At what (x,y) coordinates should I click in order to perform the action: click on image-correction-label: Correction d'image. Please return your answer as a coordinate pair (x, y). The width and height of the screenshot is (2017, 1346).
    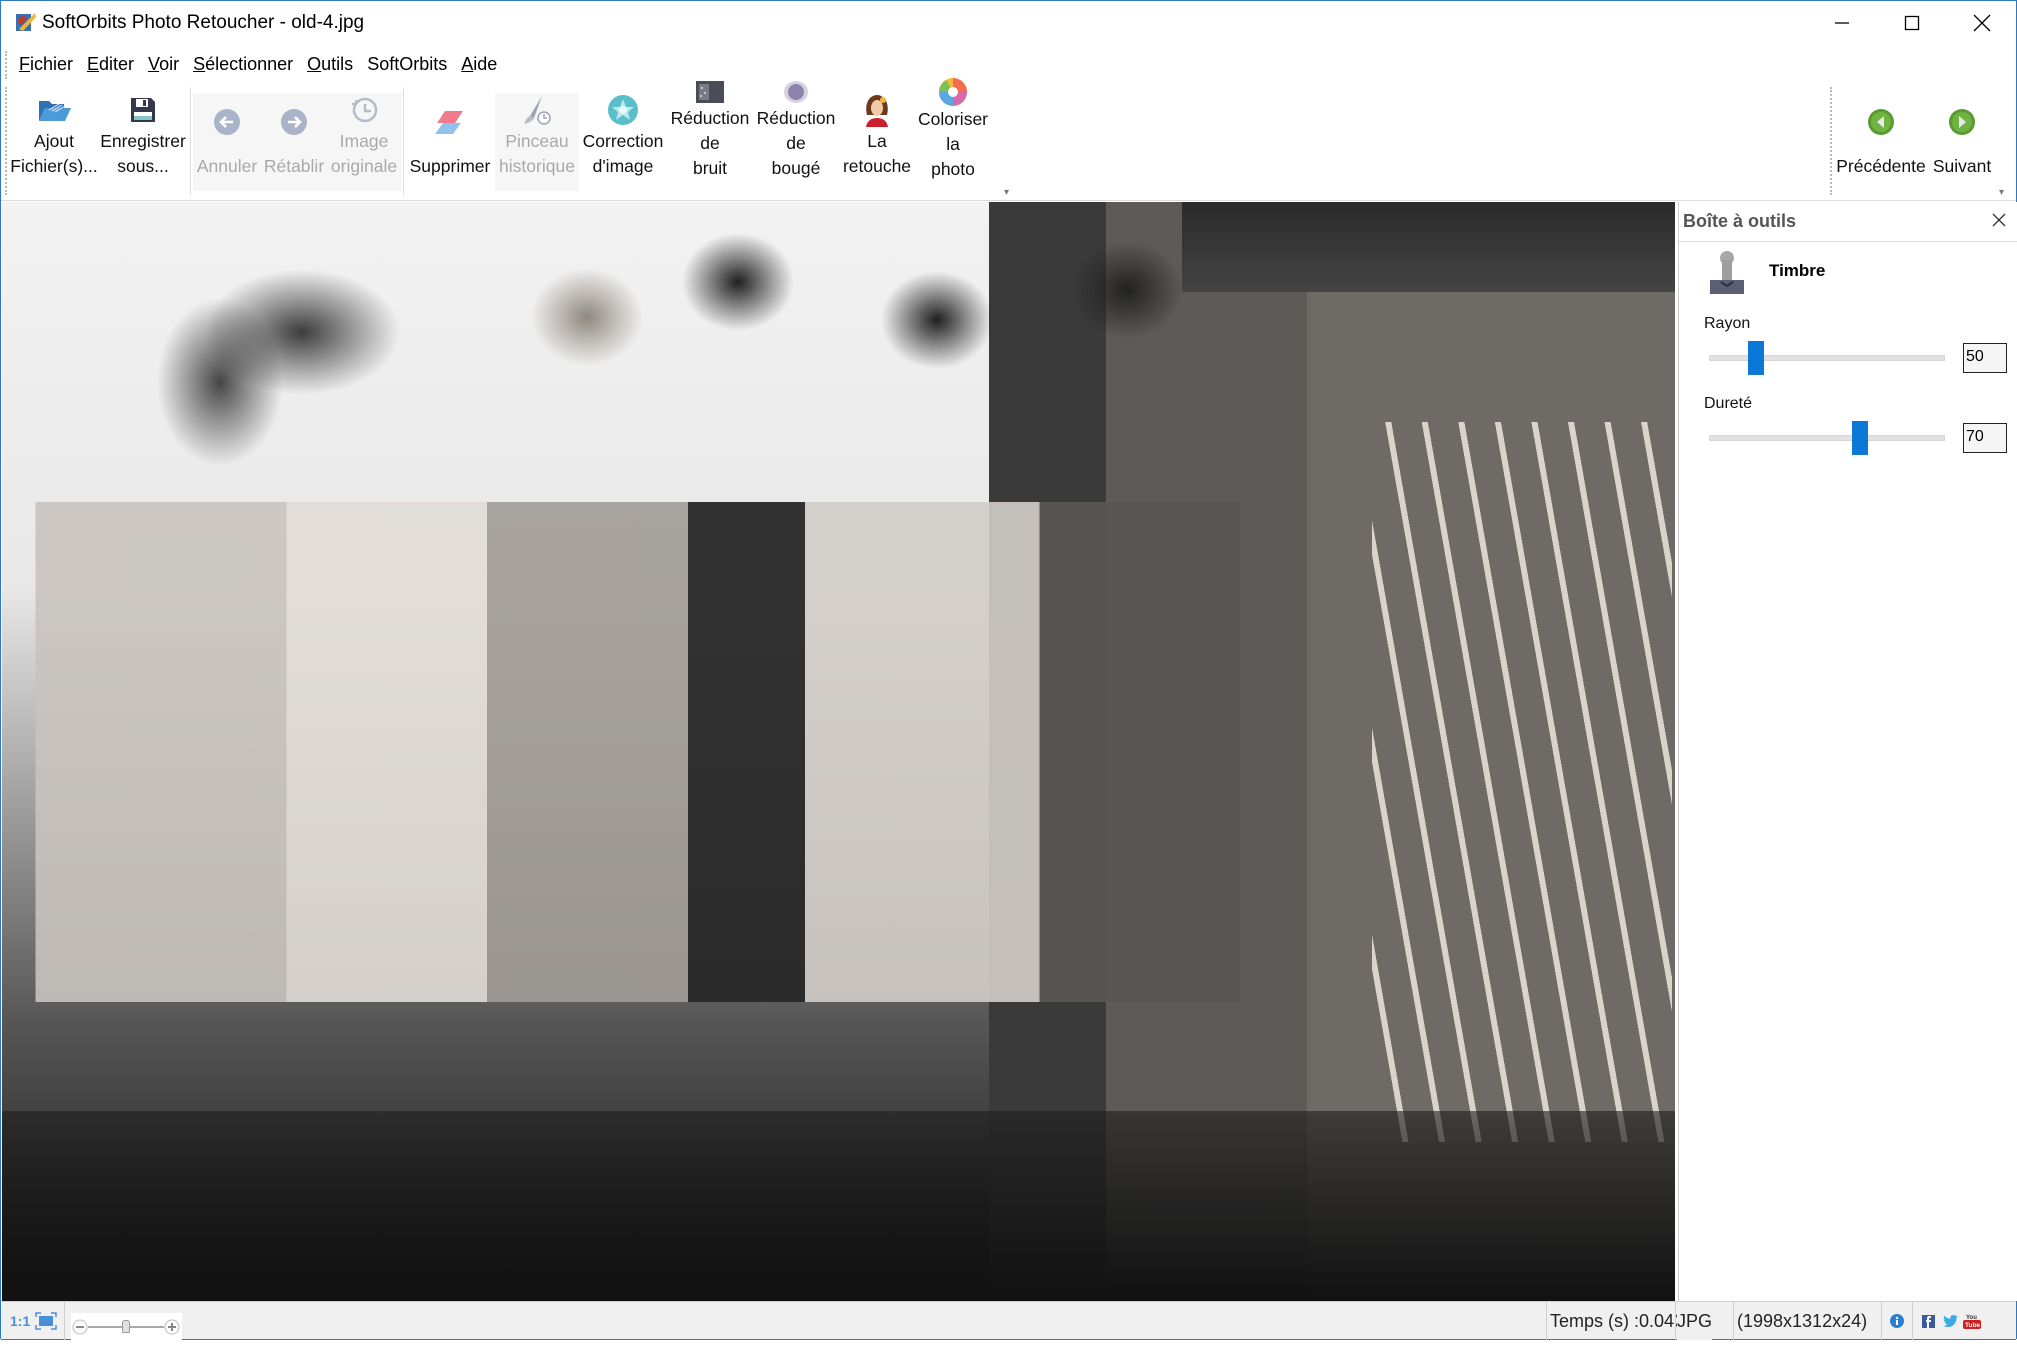
    Looking at the image, I should click on (623, 153).